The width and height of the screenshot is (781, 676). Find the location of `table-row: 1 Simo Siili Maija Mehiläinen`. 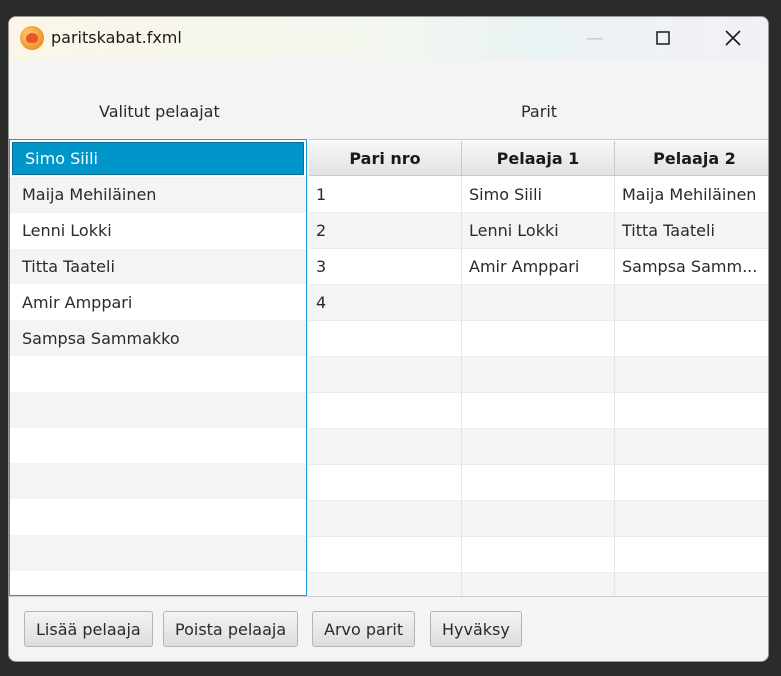

table-row: 1 Simo Siili Maija Mehiläinen is located at coordinates (538, 195).